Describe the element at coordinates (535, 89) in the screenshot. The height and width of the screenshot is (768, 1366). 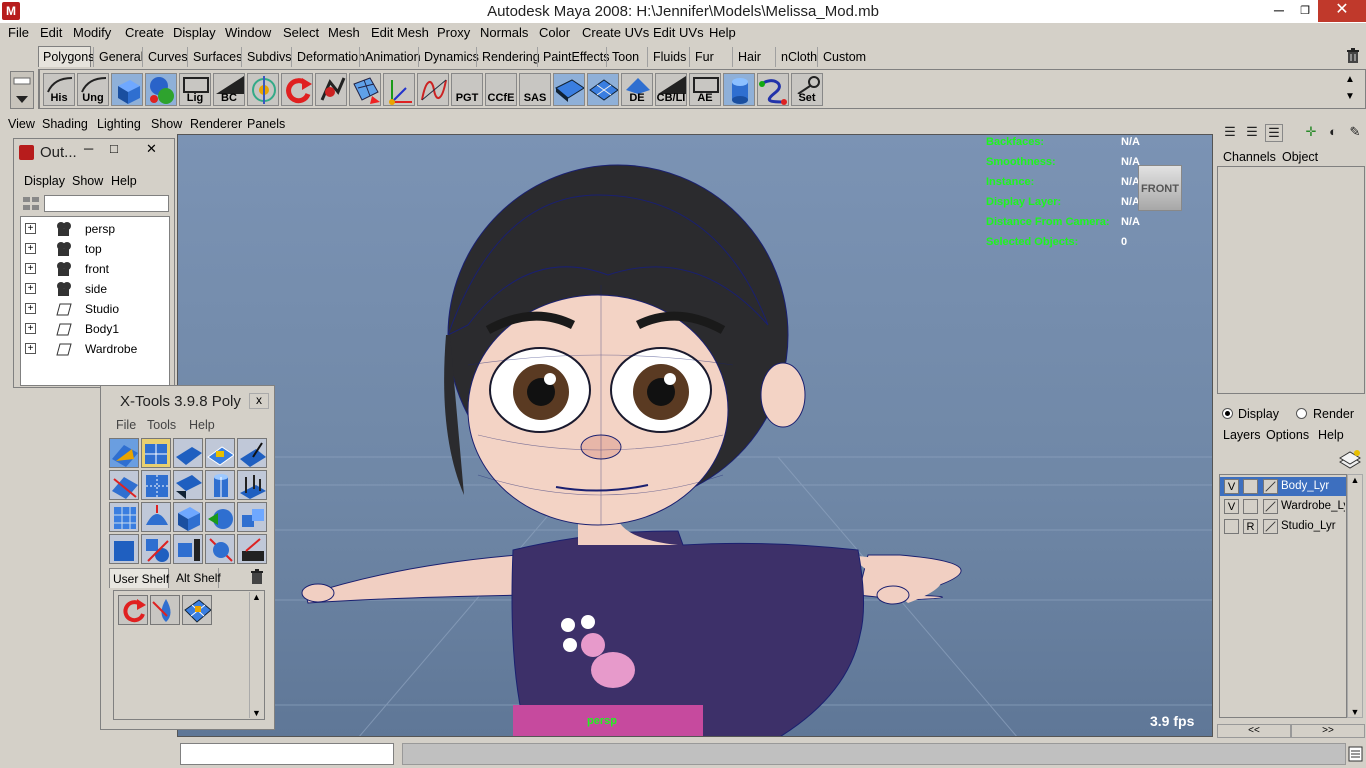
I see `sas-button: SAS` at that location.